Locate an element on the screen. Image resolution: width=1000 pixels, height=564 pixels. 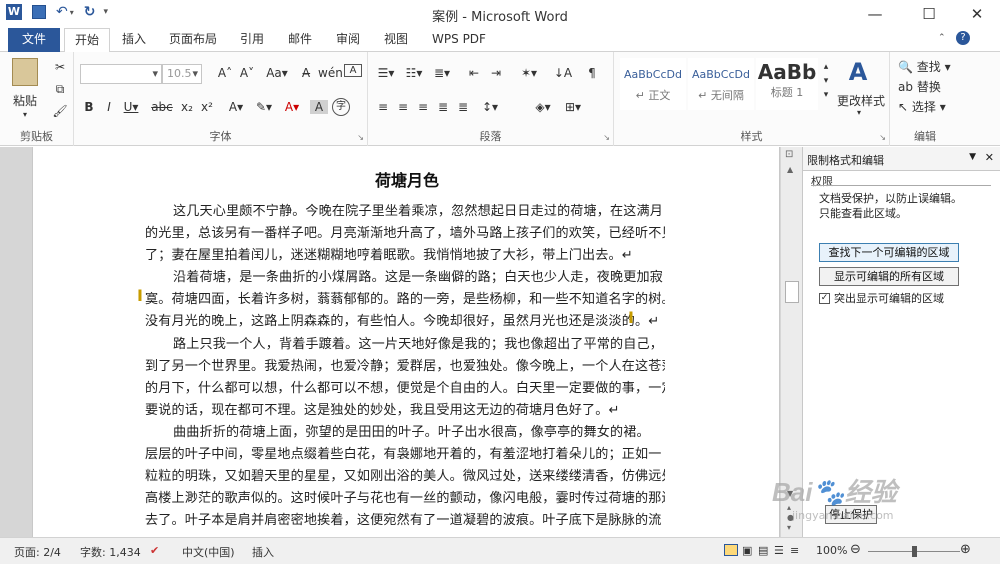
document-line: 沿着荷塘，是一条曲折的小煤屑路。这是一条幽僻的路；白天也少人走，夜晚更加寂 is located at coordinates (405, 278).